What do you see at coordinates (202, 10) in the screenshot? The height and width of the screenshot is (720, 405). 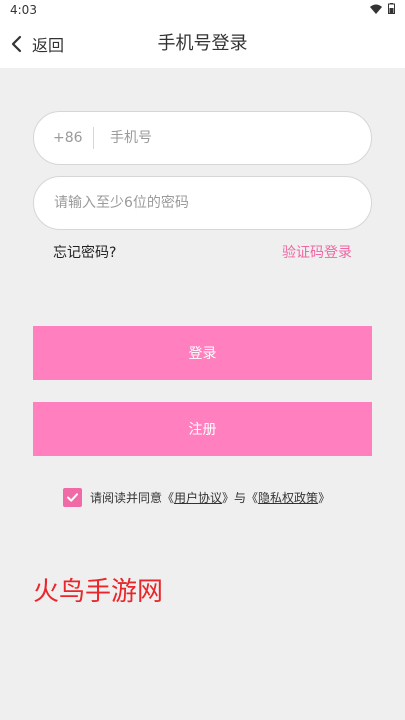 I see `status-bar: 4:03` at bounding box center [202, 10].